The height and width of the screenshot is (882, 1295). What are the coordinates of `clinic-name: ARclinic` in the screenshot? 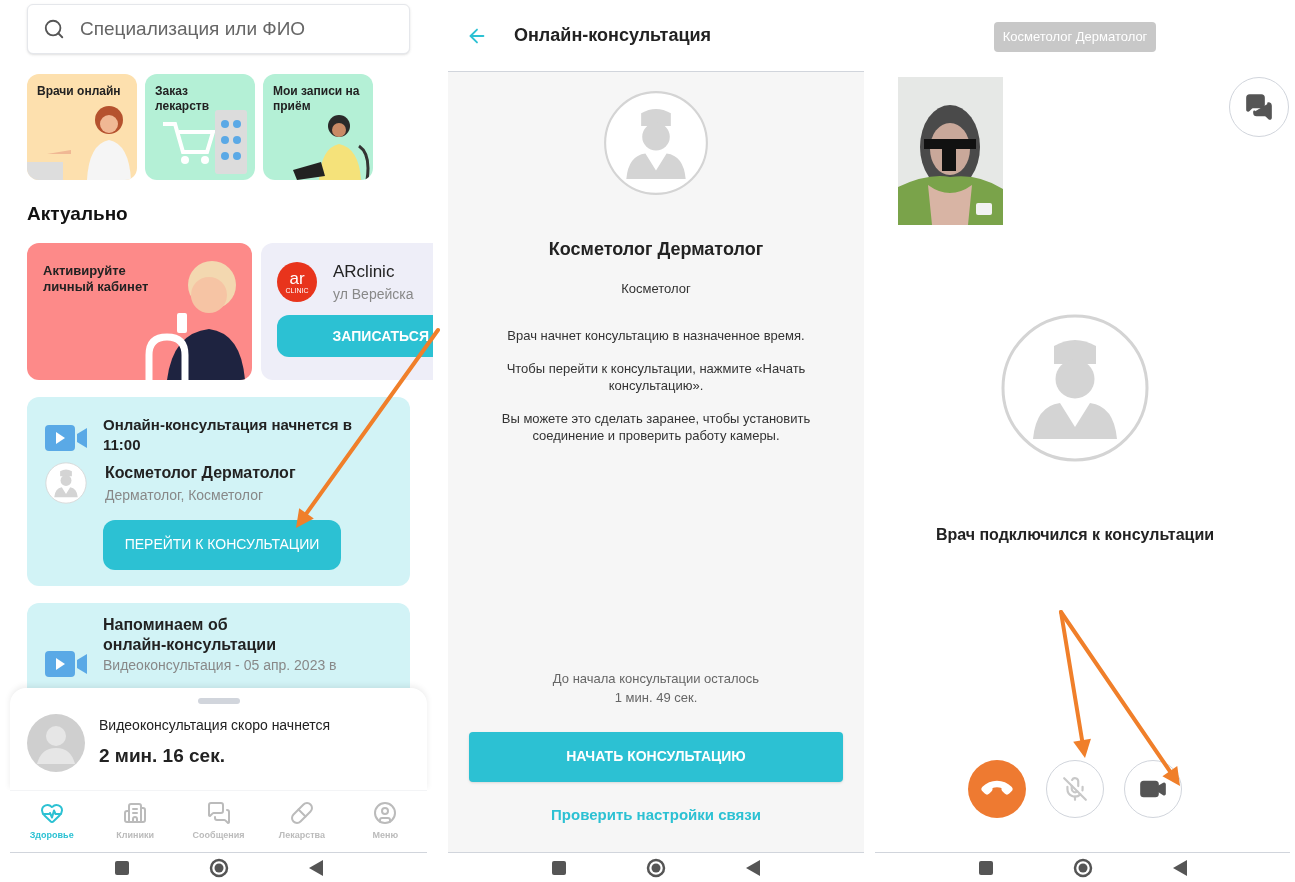 It's located at (364, 271).